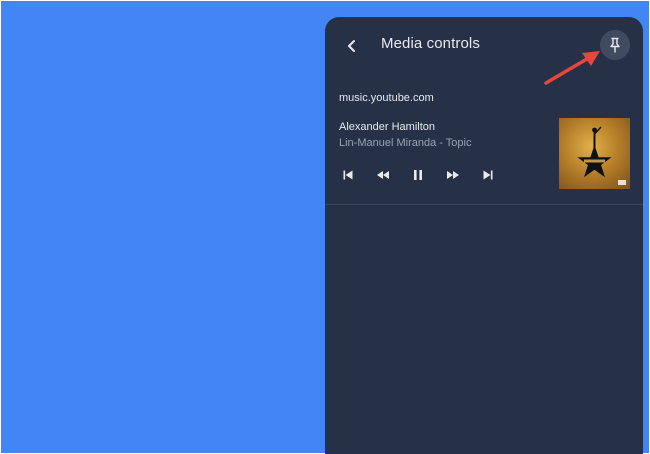  I want to click on rewind-button, so click(383, 175).